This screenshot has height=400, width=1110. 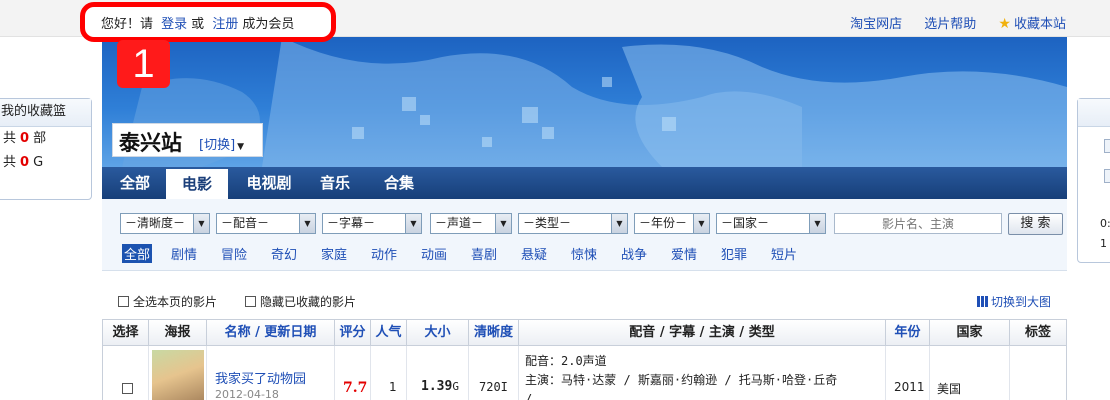 What do you see at coordinates (493, 387) in the screenshot?
I see `definition-value: 720I` at bounding box center [493, 387].